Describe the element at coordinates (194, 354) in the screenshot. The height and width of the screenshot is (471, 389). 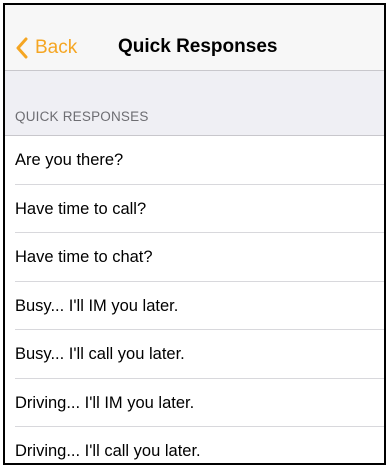
I see `list-item: Busy... I'll call you later.` at that location.